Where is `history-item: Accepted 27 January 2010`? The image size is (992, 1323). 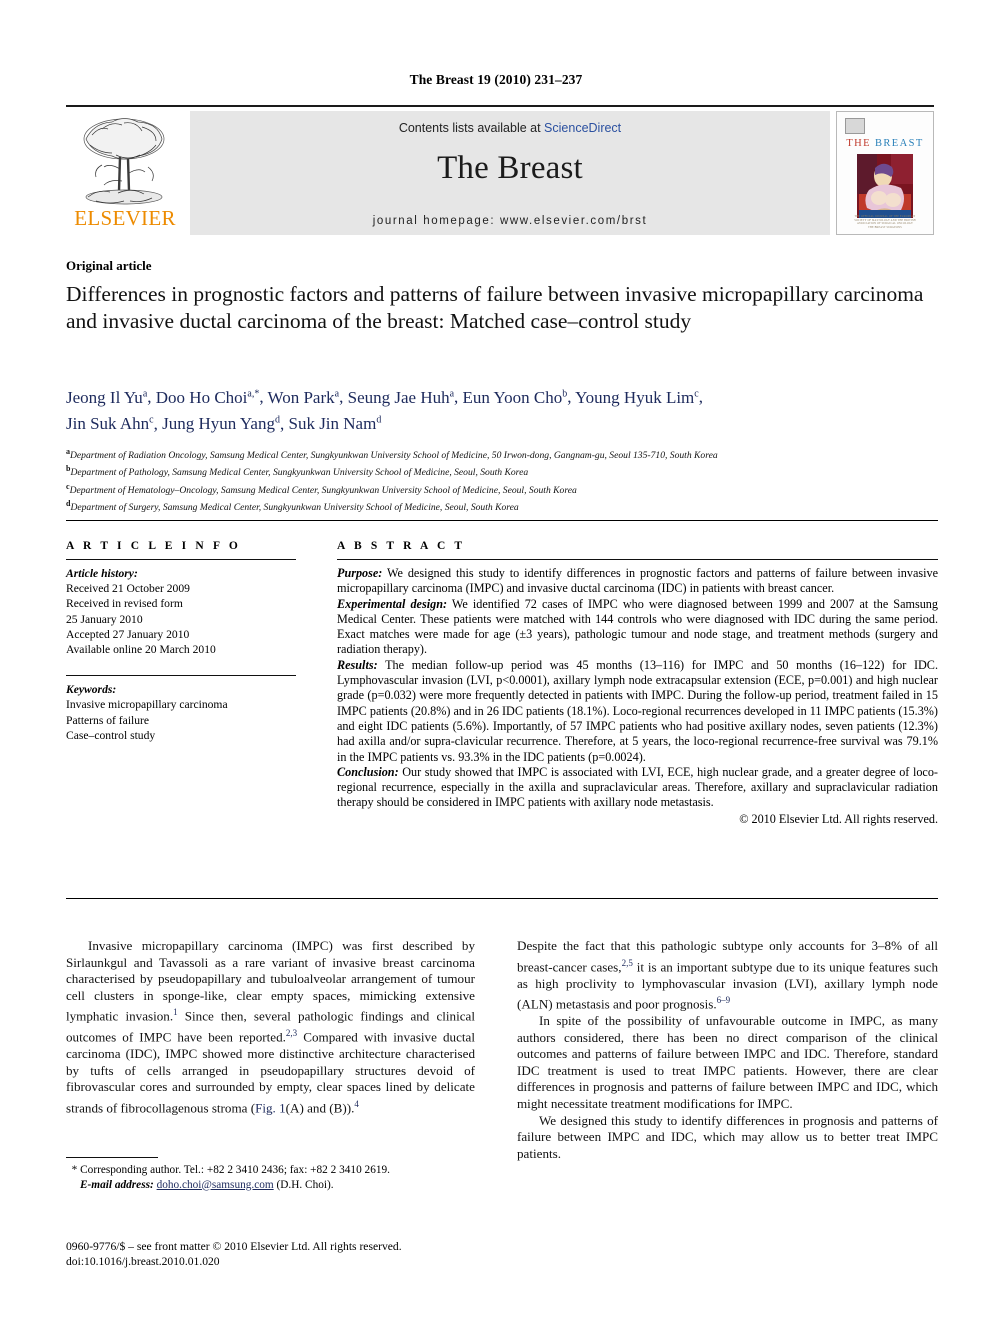
history-item: Accepted 27 January 2010 is located at coordinates (128, 634).